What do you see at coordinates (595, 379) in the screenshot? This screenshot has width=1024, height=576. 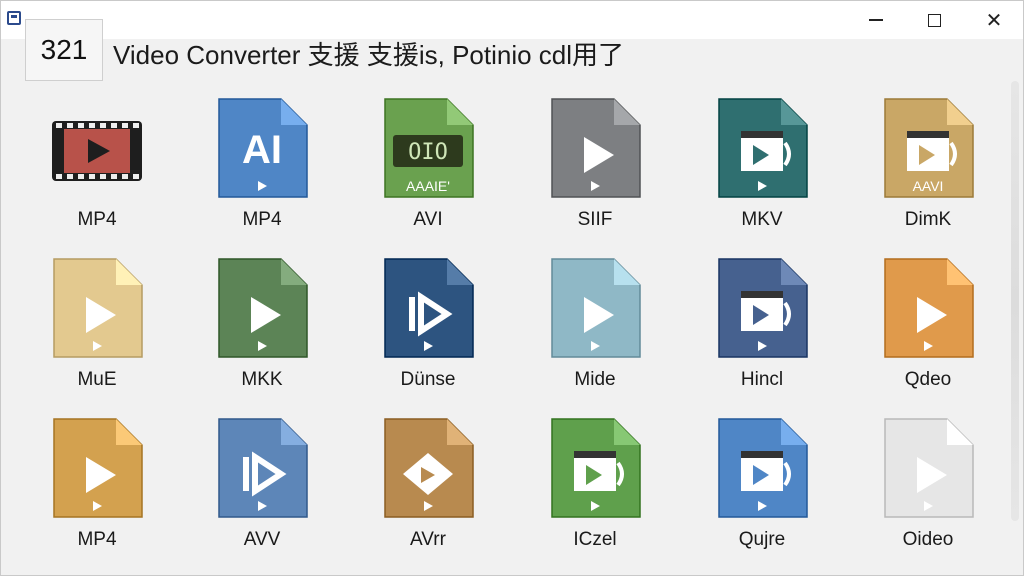 I see `file-type-label: Mide` at bounding box center [595, 379].